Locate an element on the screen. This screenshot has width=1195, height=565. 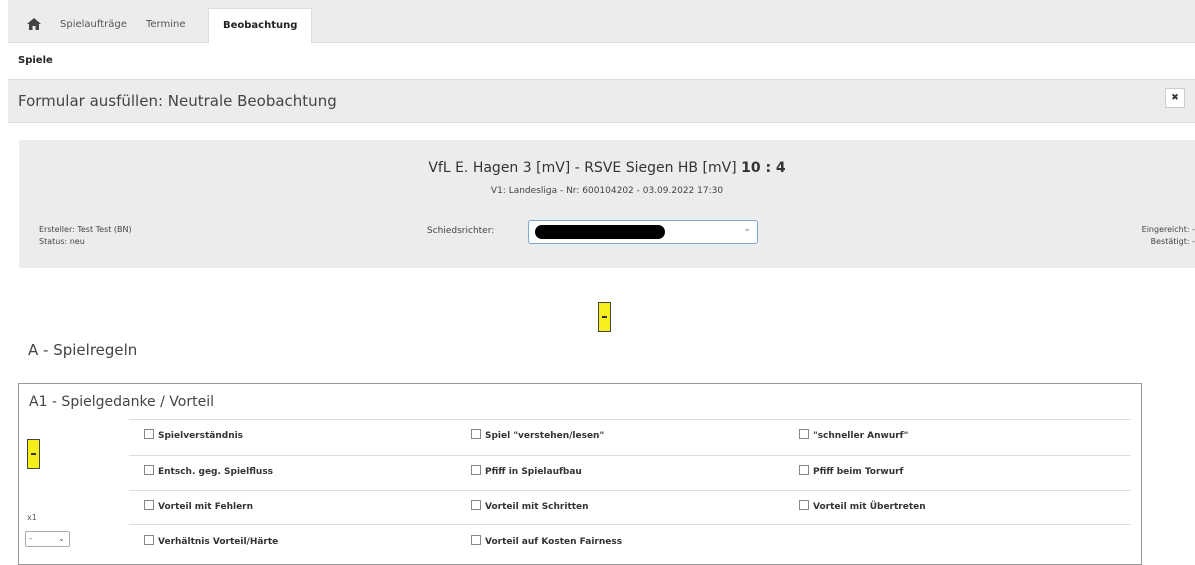
tab-beobachtung: Beobachtung is located at coordinates (260, 25).